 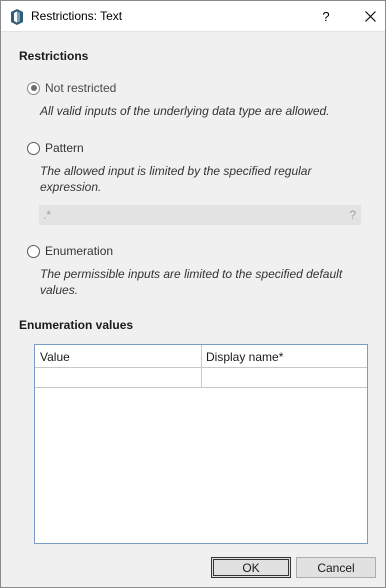 I want to click on close-icon, so click(x=370, y=16).